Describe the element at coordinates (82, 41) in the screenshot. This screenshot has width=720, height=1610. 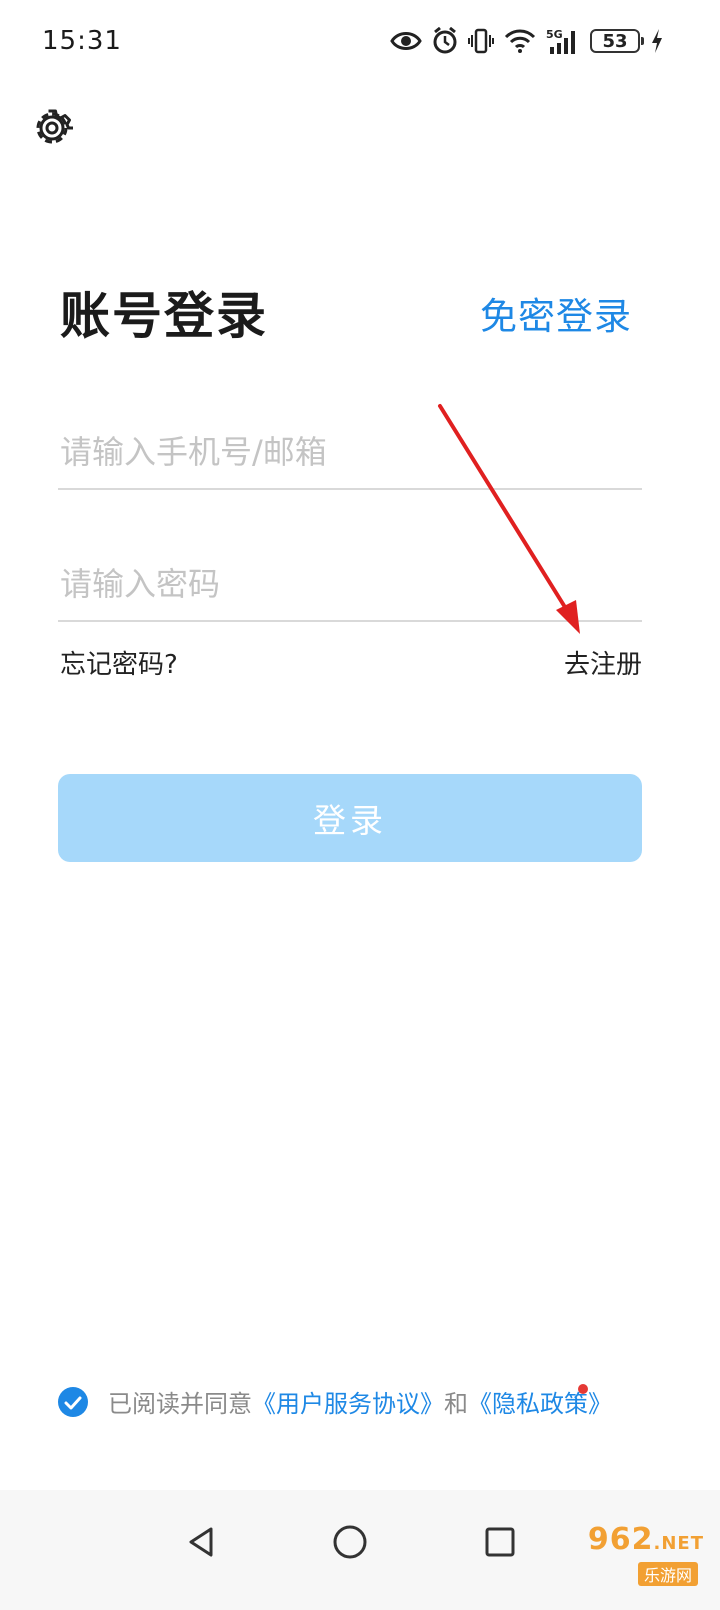
I see `status-time: 15:31` at that location.